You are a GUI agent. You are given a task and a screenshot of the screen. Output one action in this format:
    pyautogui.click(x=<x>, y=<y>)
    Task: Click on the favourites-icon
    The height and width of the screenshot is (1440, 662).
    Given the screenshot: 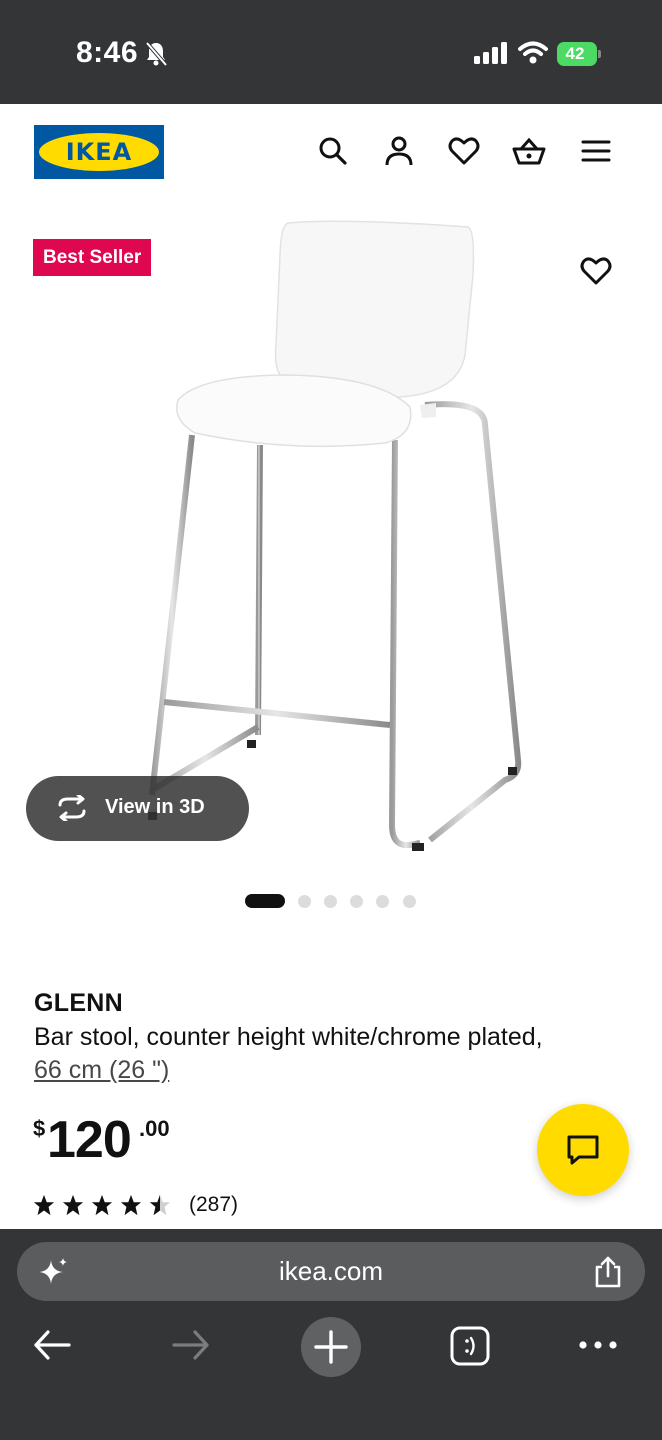 What is the action you would take?
    pyautogui.click(x=464, y=151)
    